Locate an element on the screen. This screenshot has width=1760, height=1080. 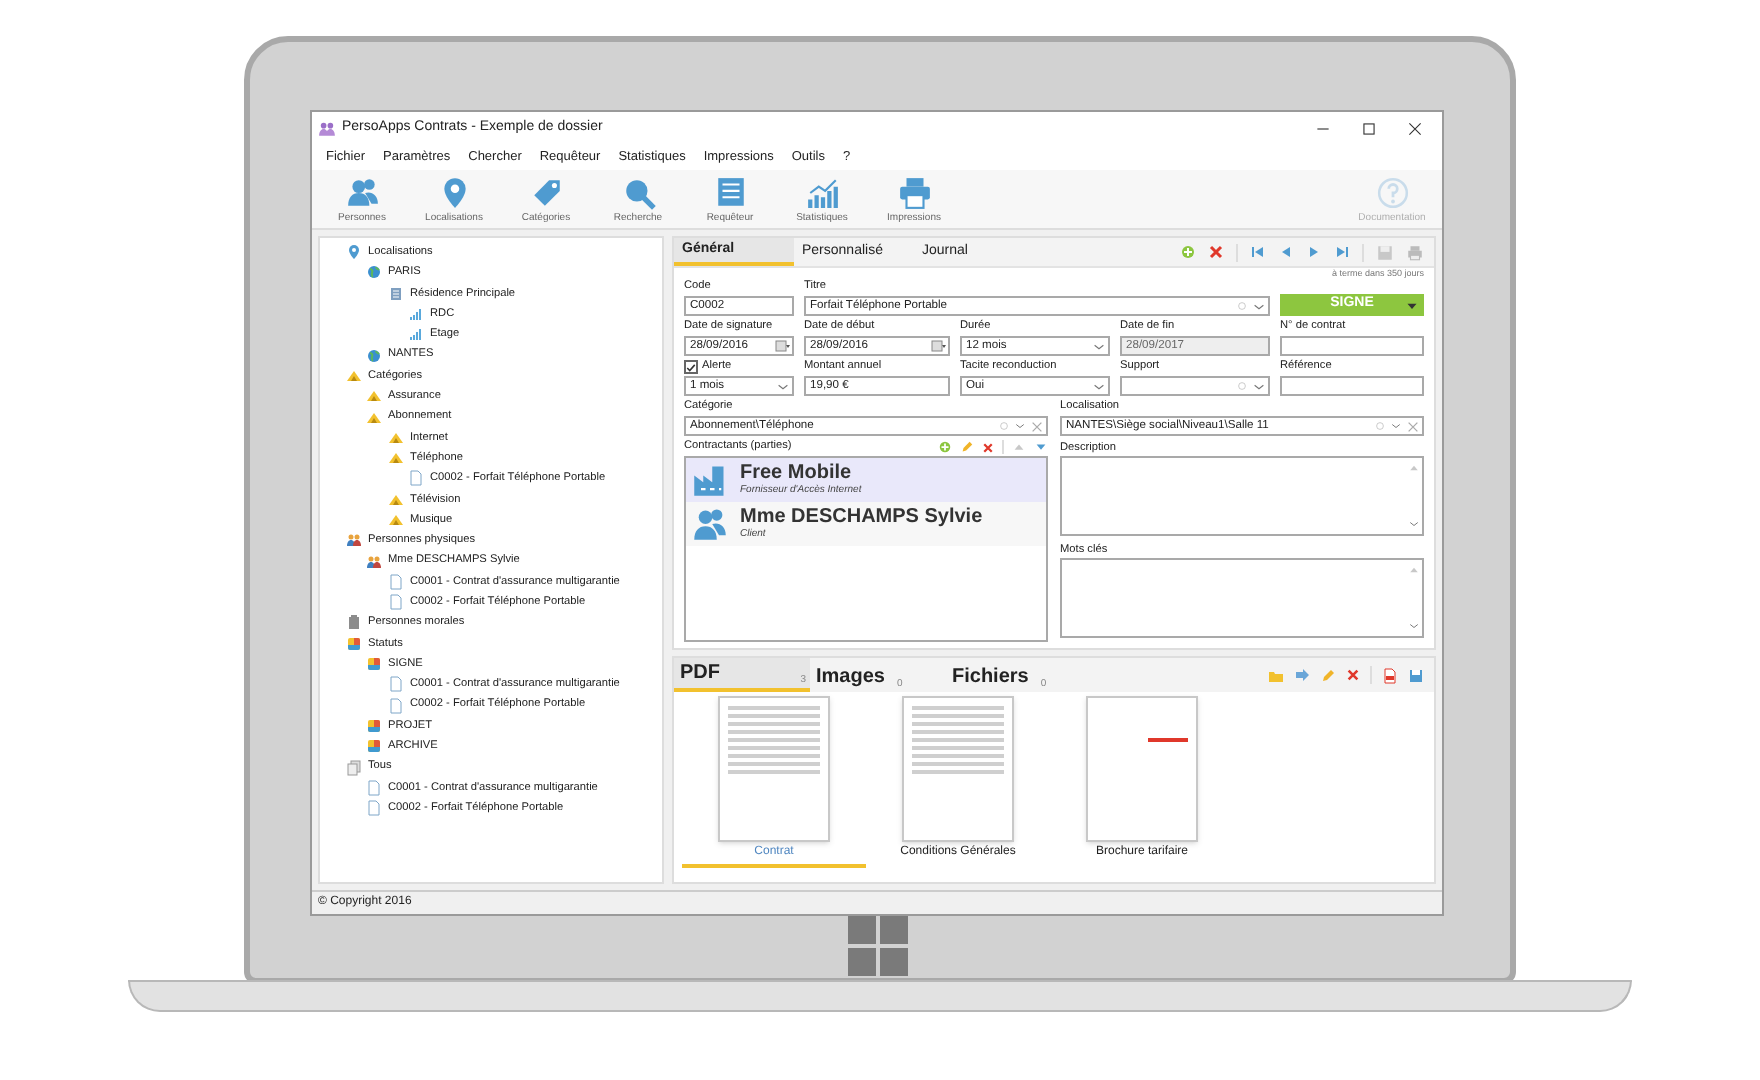
close-icon is located at coordinates (1415, 128).